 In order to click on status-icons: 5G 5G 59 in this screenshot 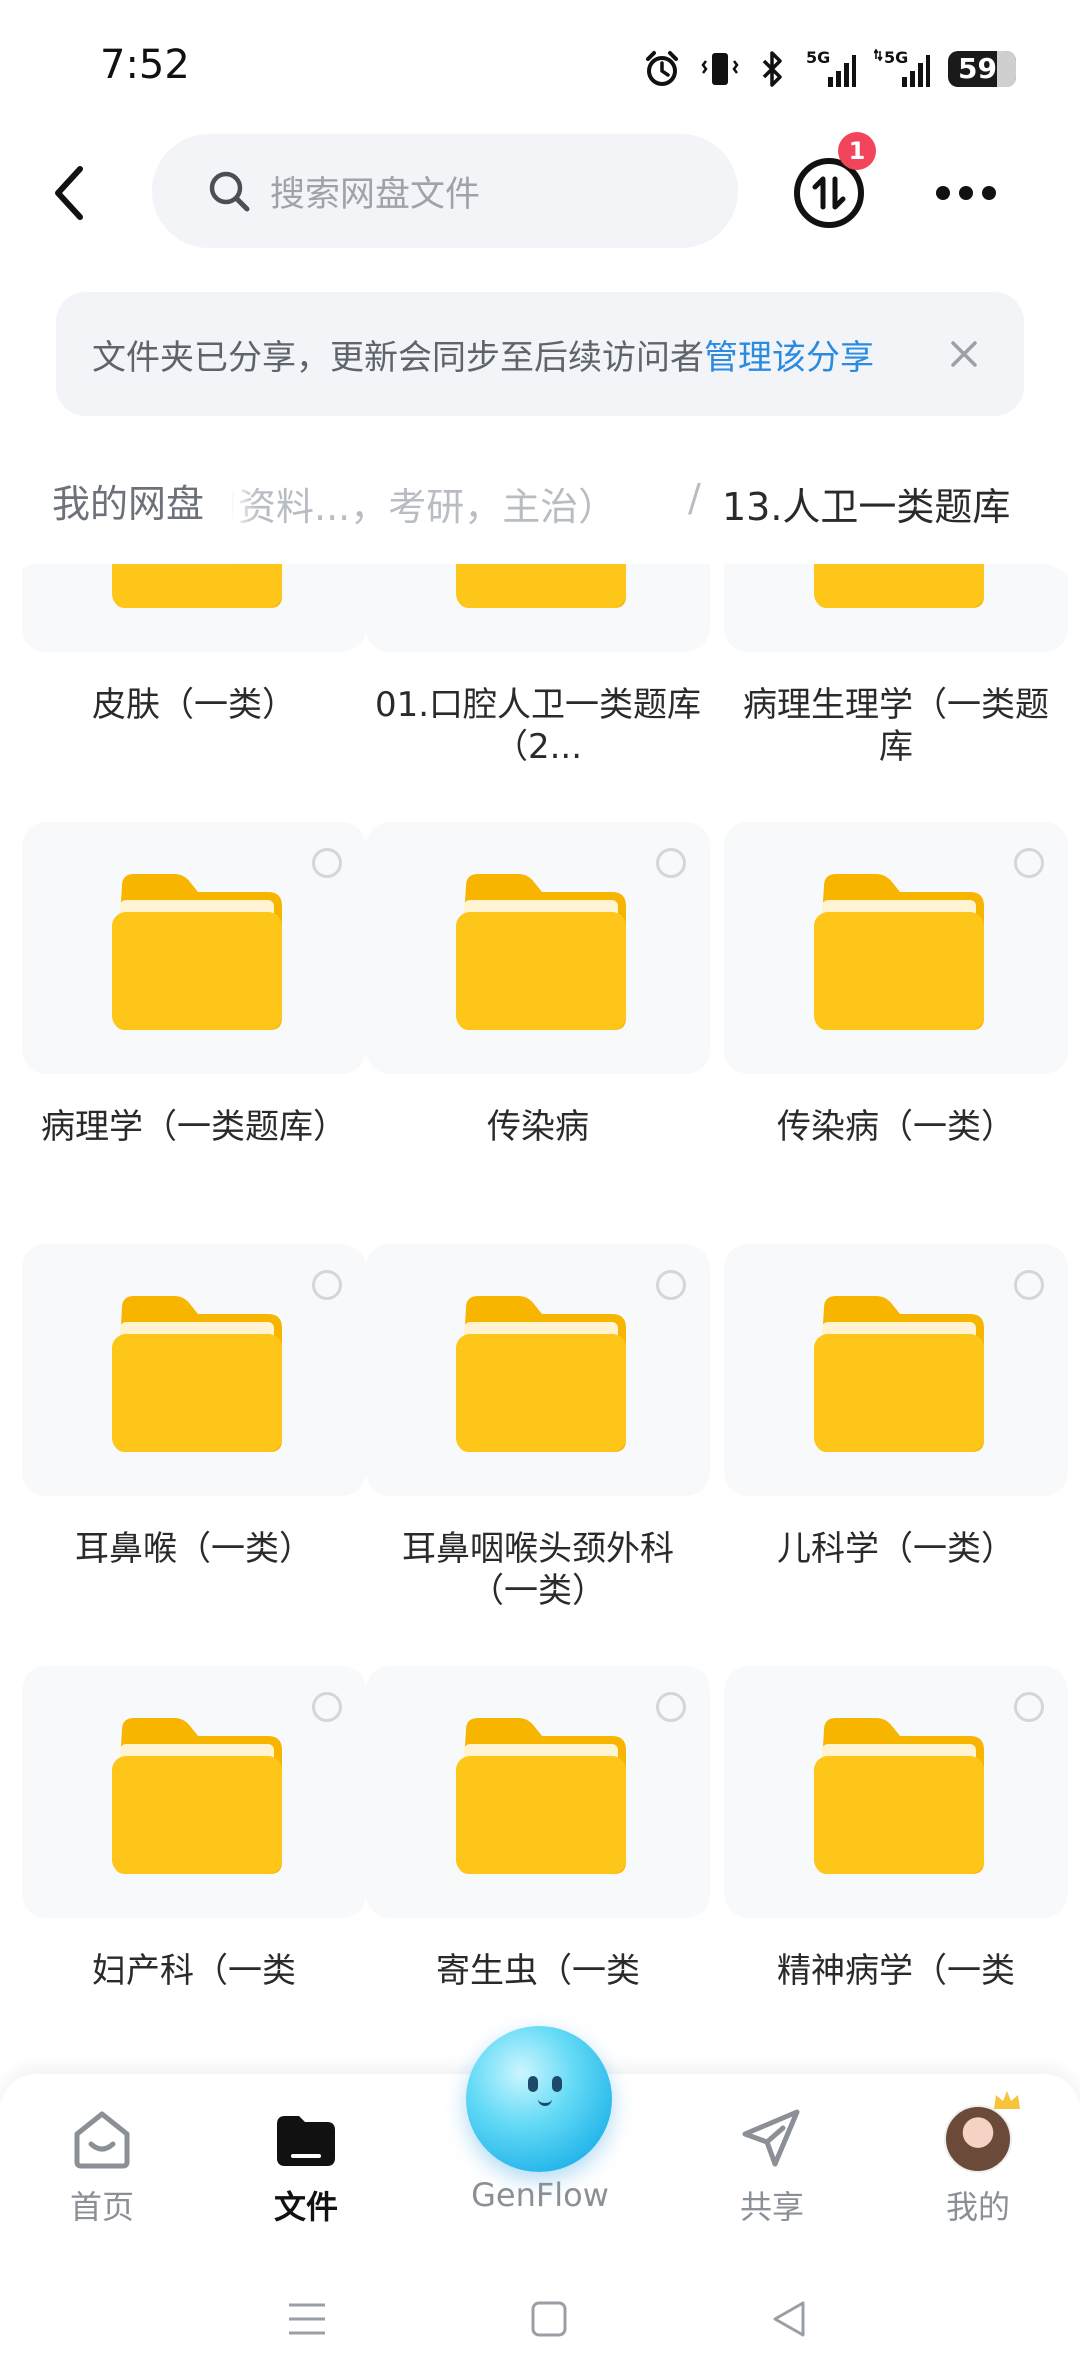, I will do `click(829, 69)`.